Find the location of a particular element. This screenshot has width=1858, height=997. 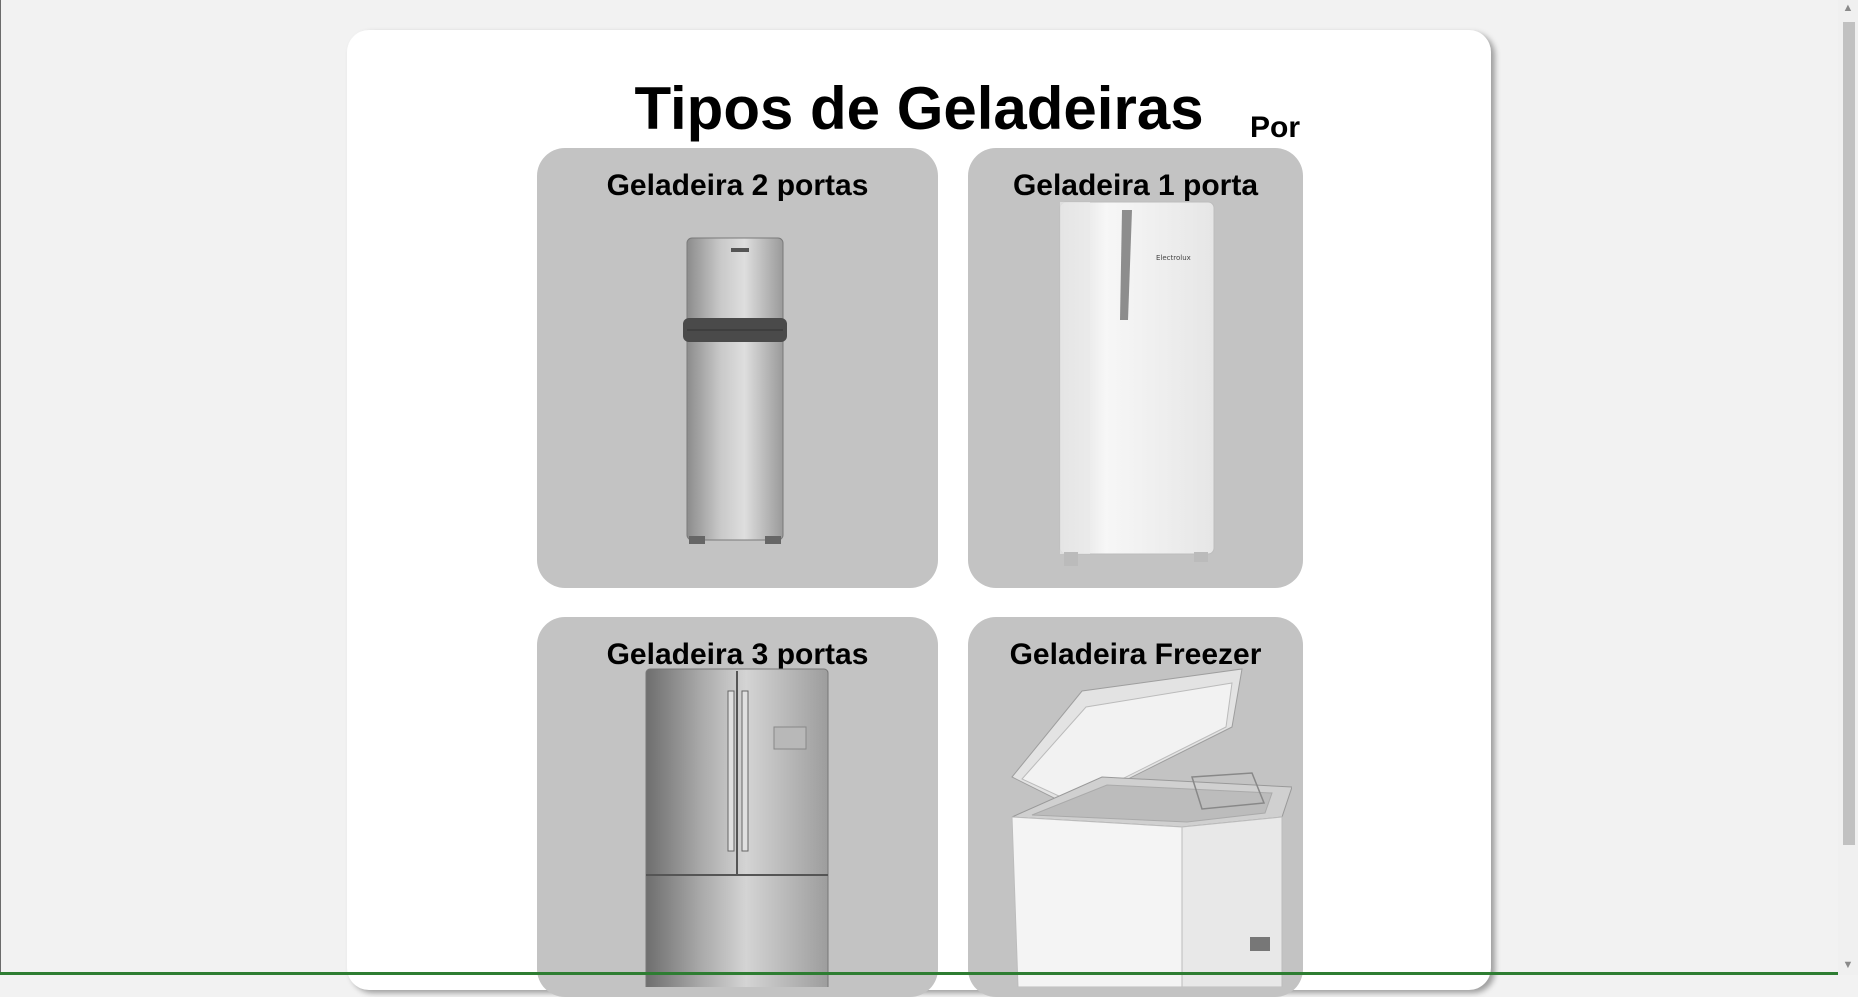

two-door-fridge-image is located at coordinates (735, 390).